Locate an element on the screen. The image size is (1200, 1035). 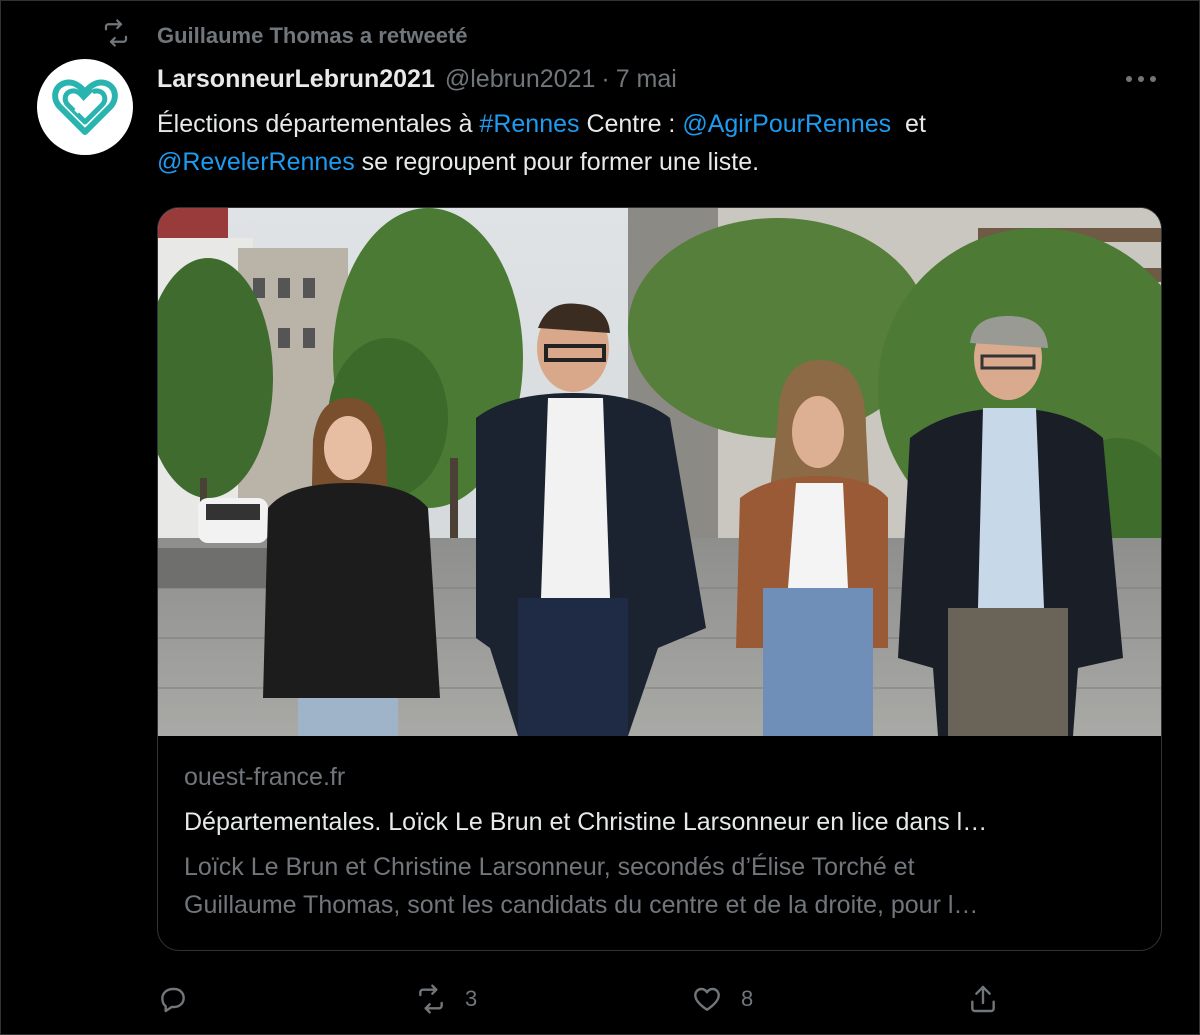
more-icon is located at coordinates (1141, 79).